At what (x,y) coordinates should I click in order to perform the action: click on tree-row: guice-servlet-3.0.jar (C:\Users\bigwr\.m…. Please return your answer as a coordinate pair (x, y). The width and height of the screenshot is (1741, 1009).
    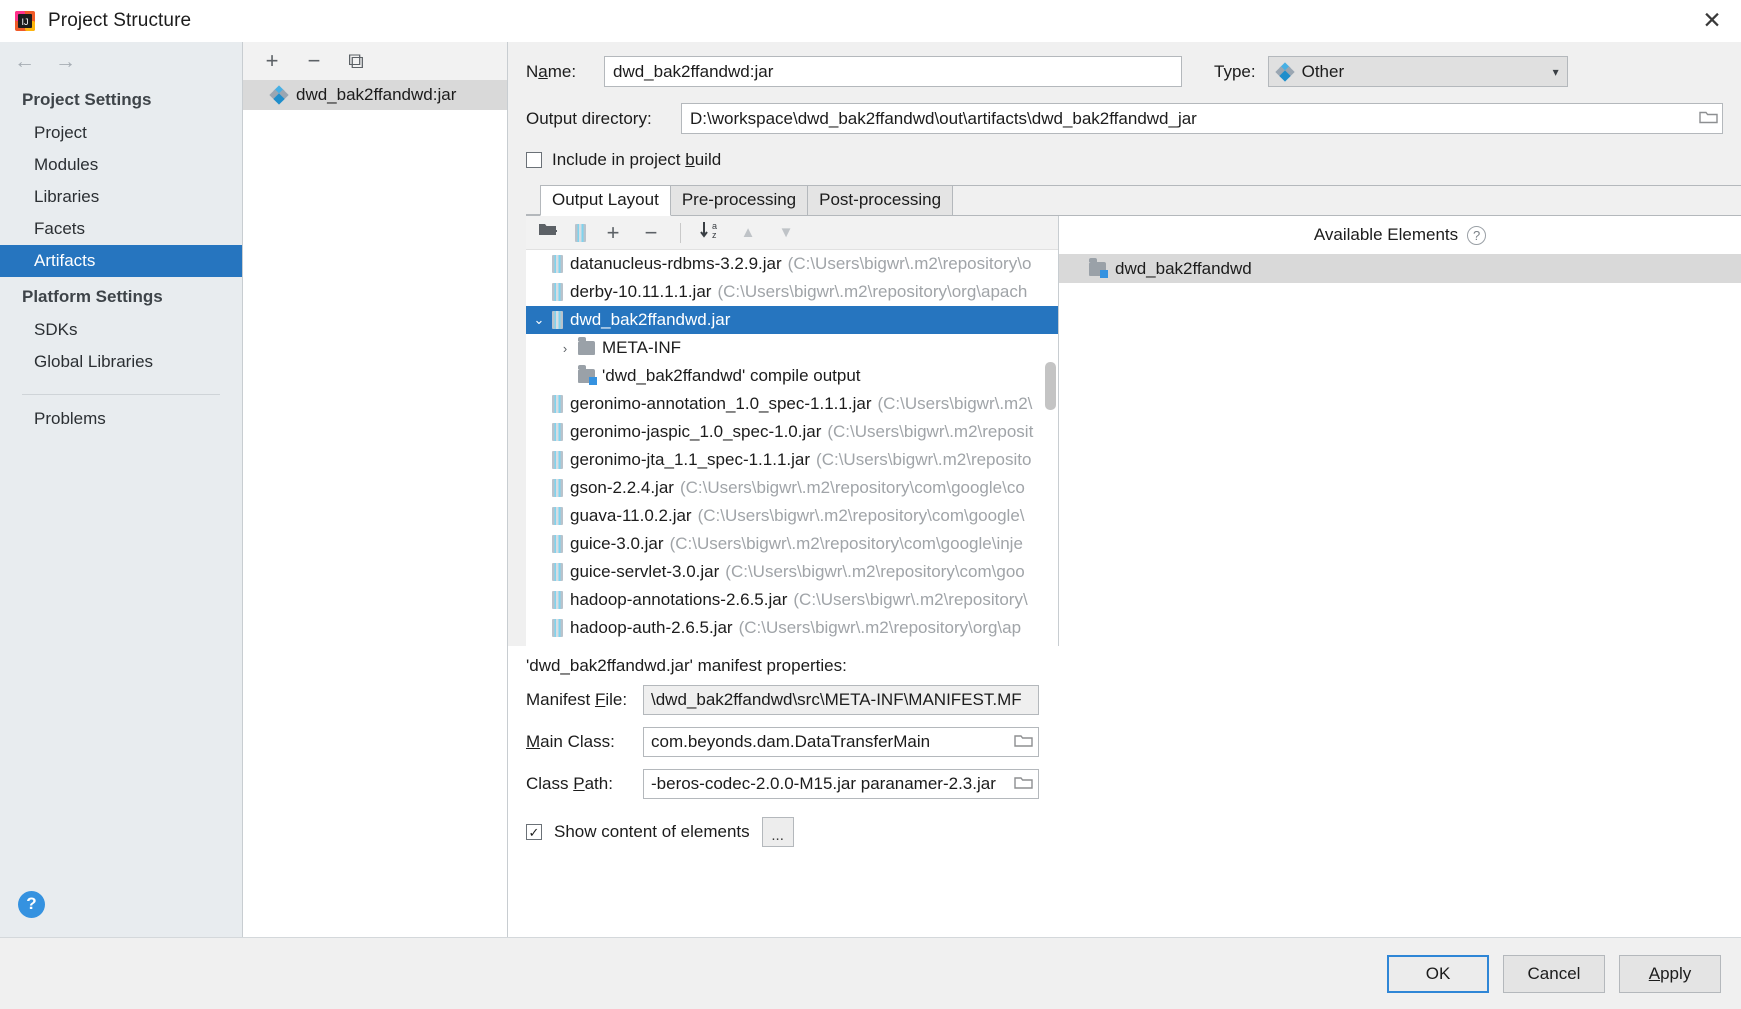
    Looking at the image, I should click on (792, 572).